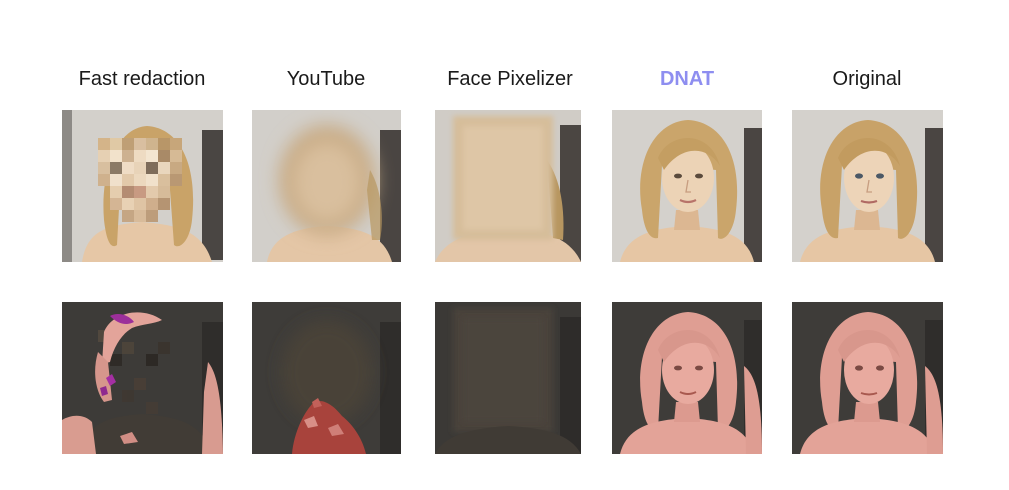 The image size is (1009, 490). What do you see at coordinates (867, 186) in the screenshot?
I see `photo-original` at bounding box center [867, 186].